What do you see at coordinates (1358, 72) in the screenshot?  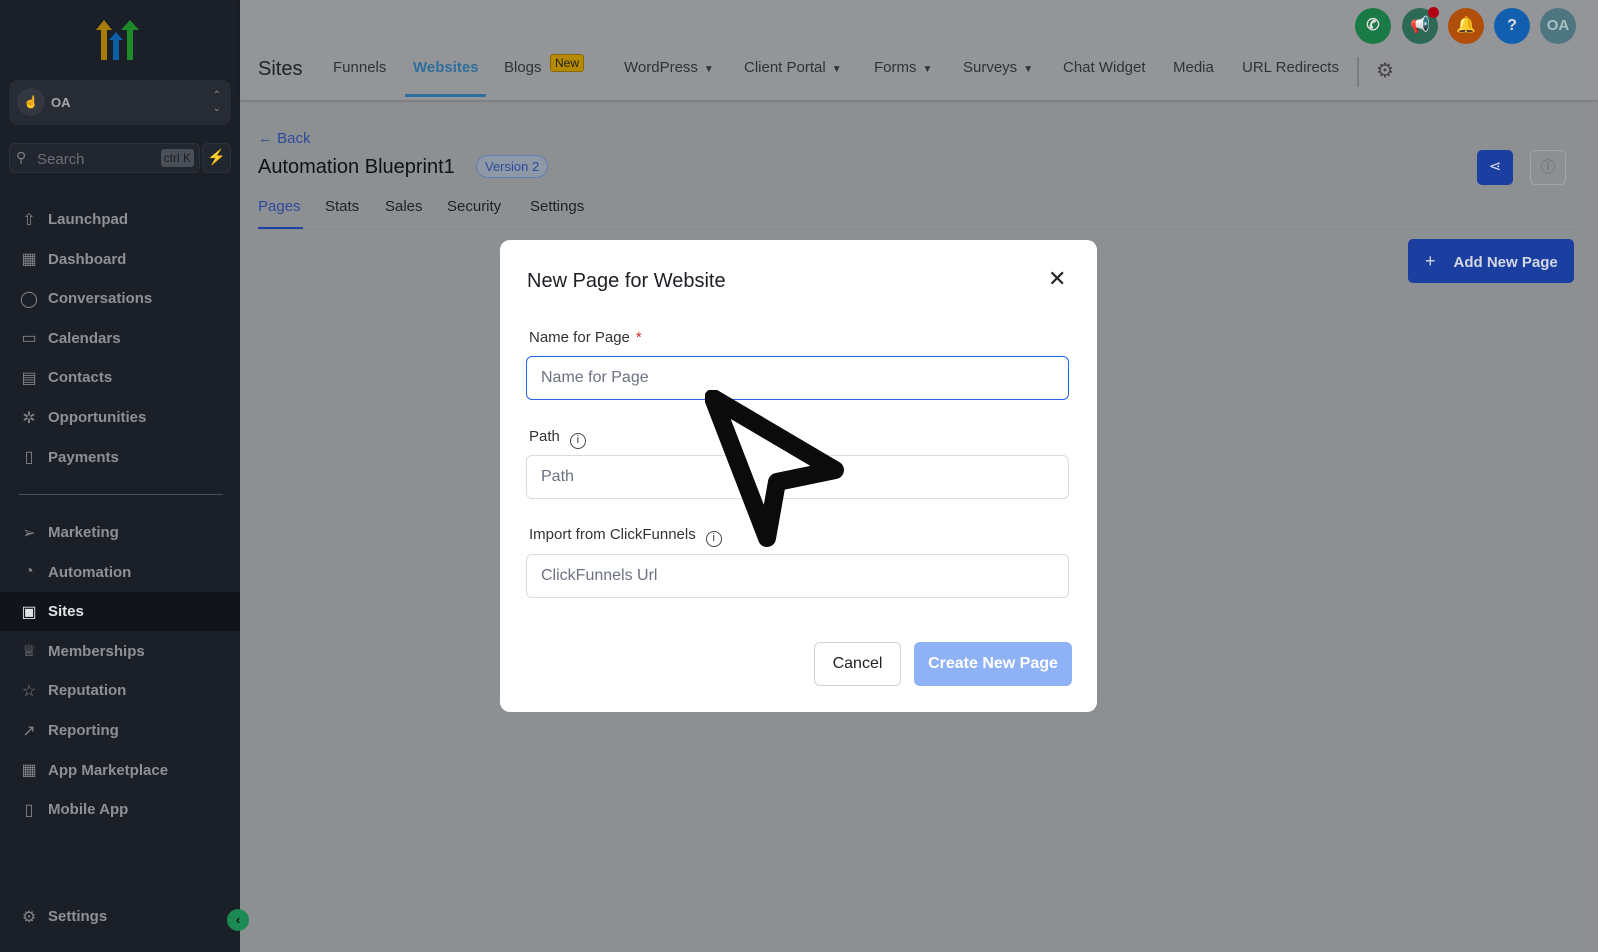 I see `header-divider` at bounding box center [1358, 72].